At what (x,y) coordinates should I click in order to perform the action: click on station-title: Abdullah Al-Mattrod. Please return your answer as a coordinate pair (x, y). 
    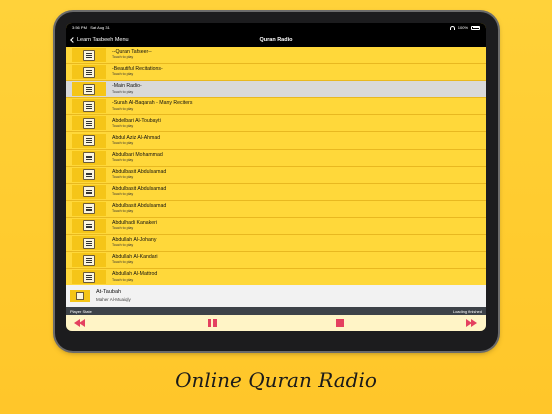
    Looking at the image, I should click on (135, 274).